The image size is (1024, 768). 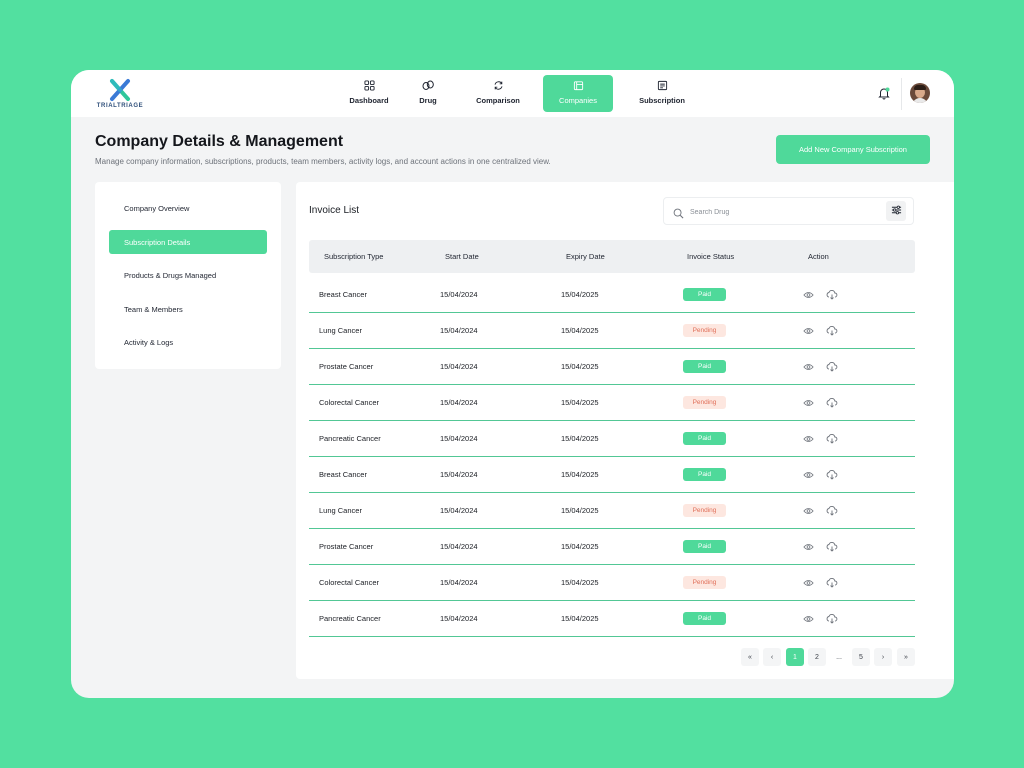 What do you see at coordinates (498, 93) in the screenshot?
I see `nav-comparison: Comparison` at bounding box center [498, 93].